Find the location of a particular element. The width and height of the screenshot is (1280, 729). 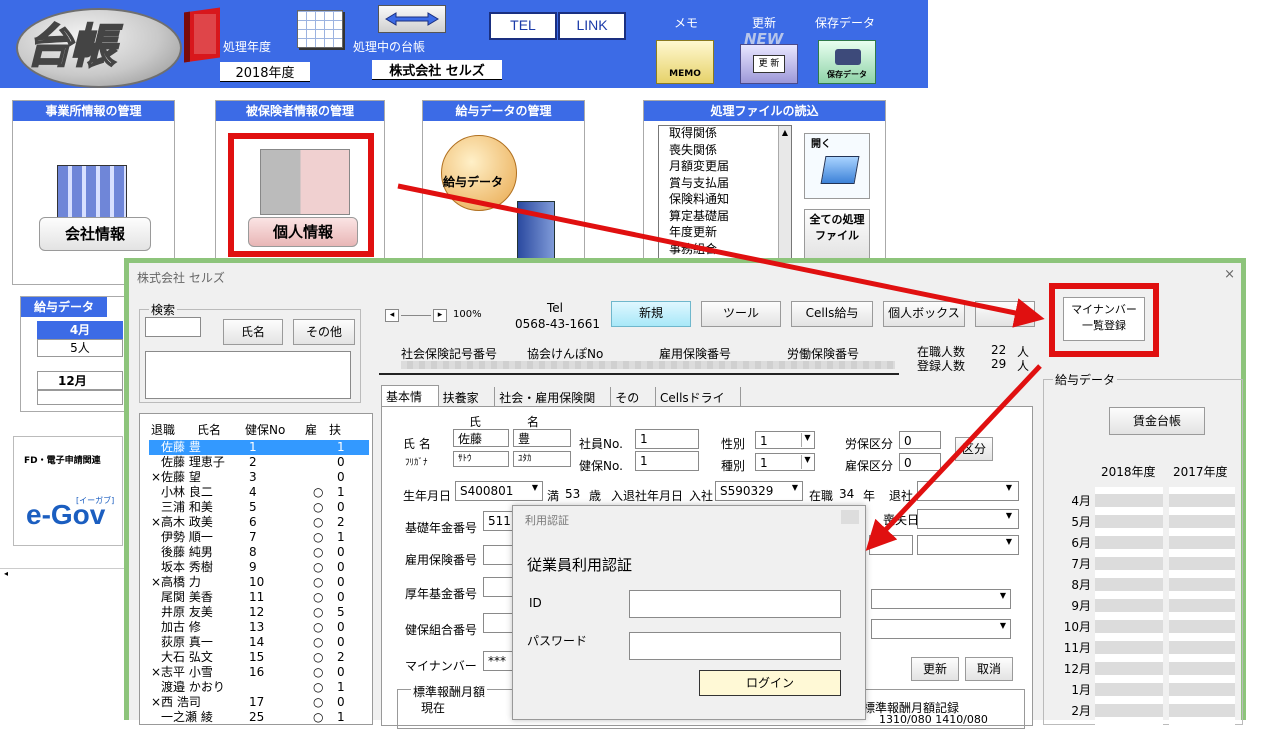

zoom-left-icon: ◂ is located at coordinates (392, 315).